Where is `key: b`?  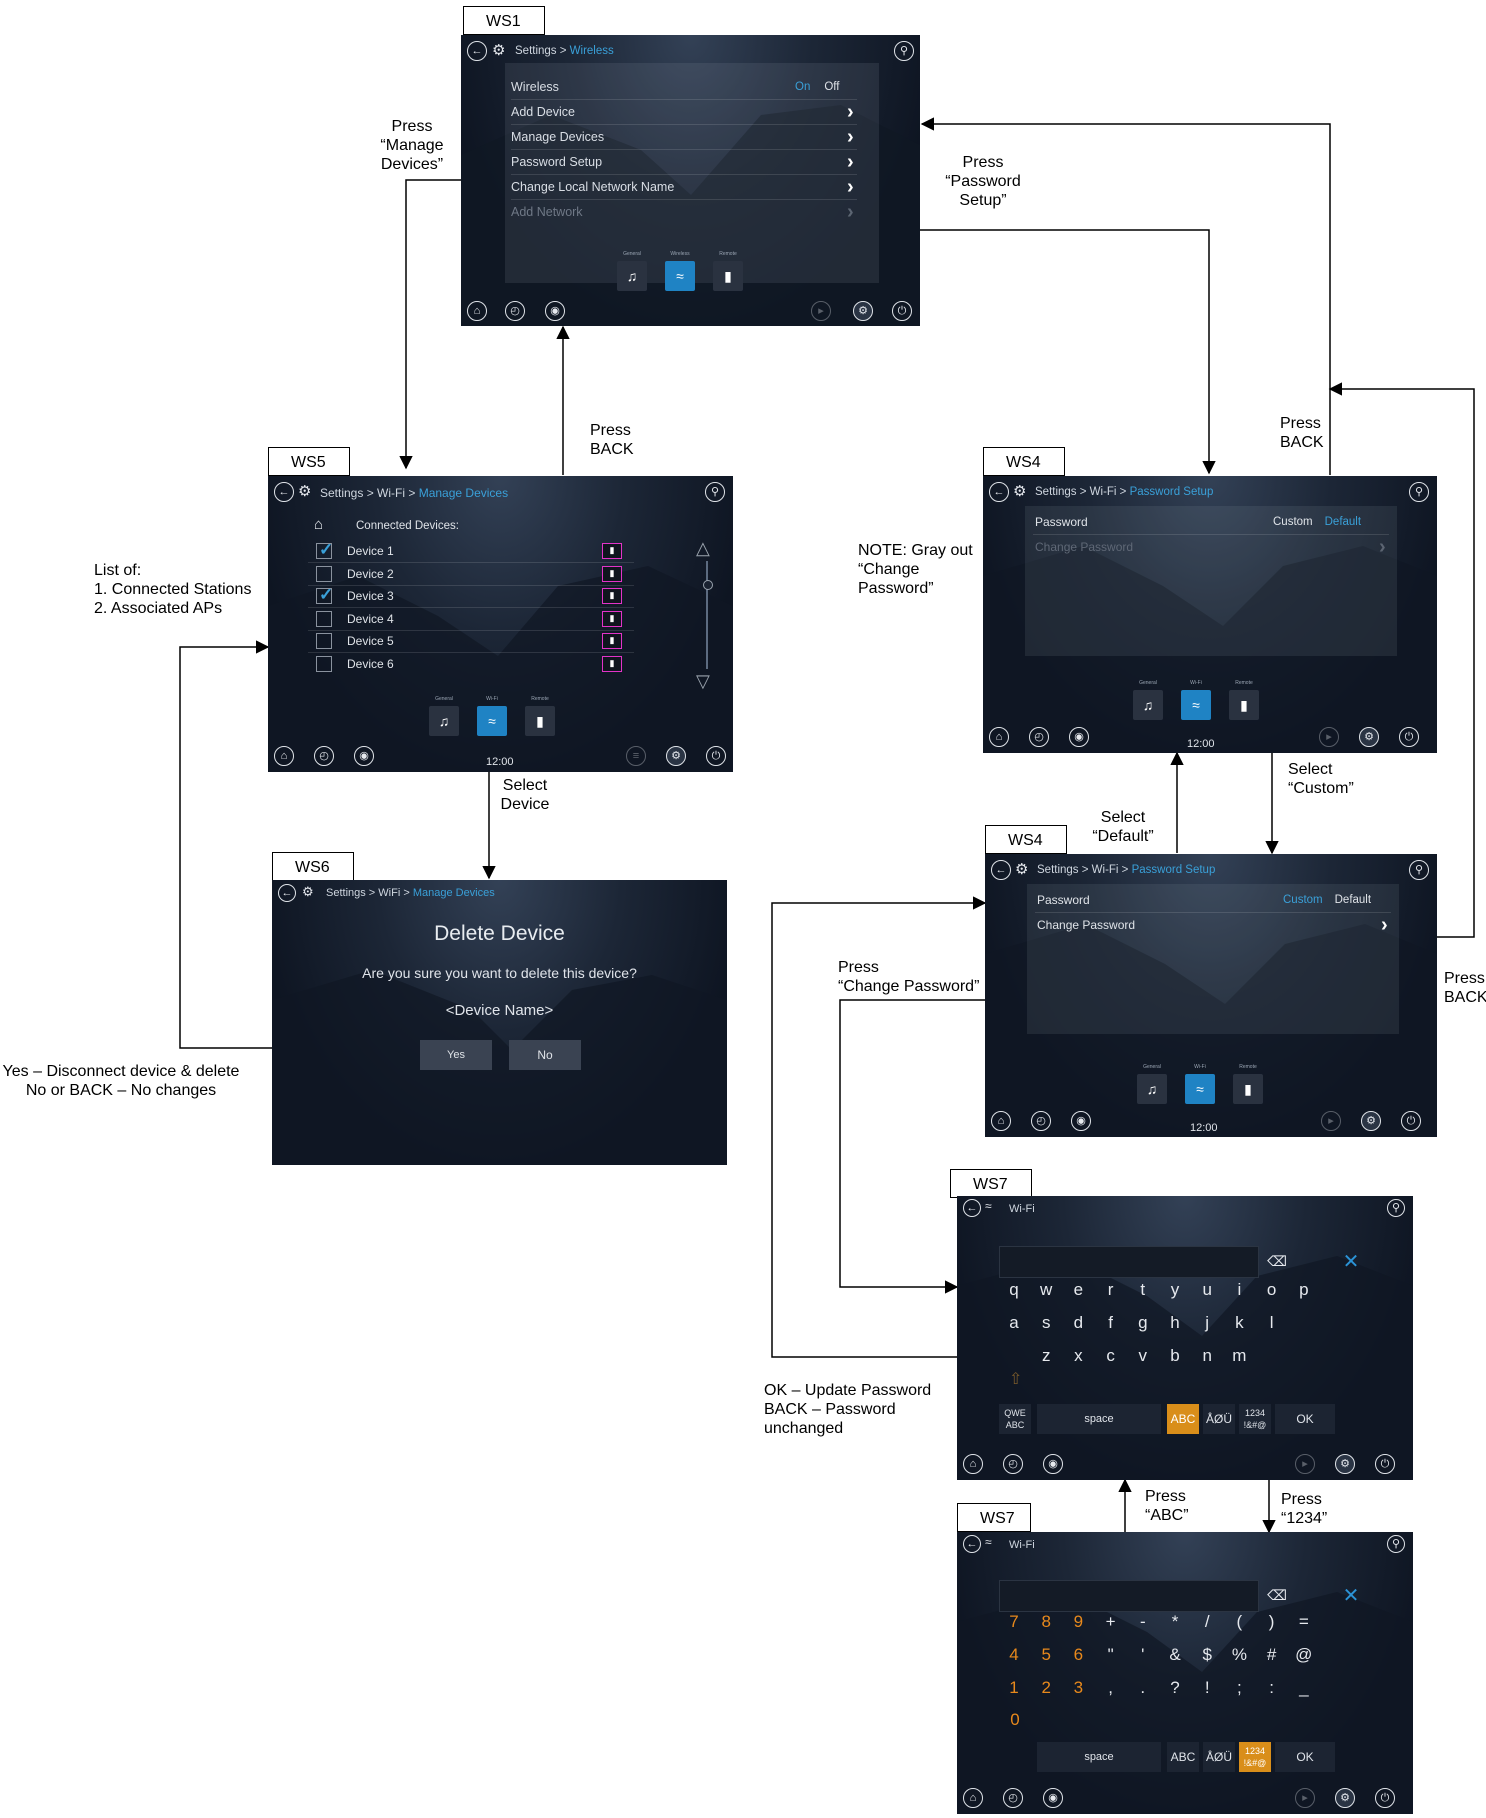 key: b is located at coordinates (1175, 1356).